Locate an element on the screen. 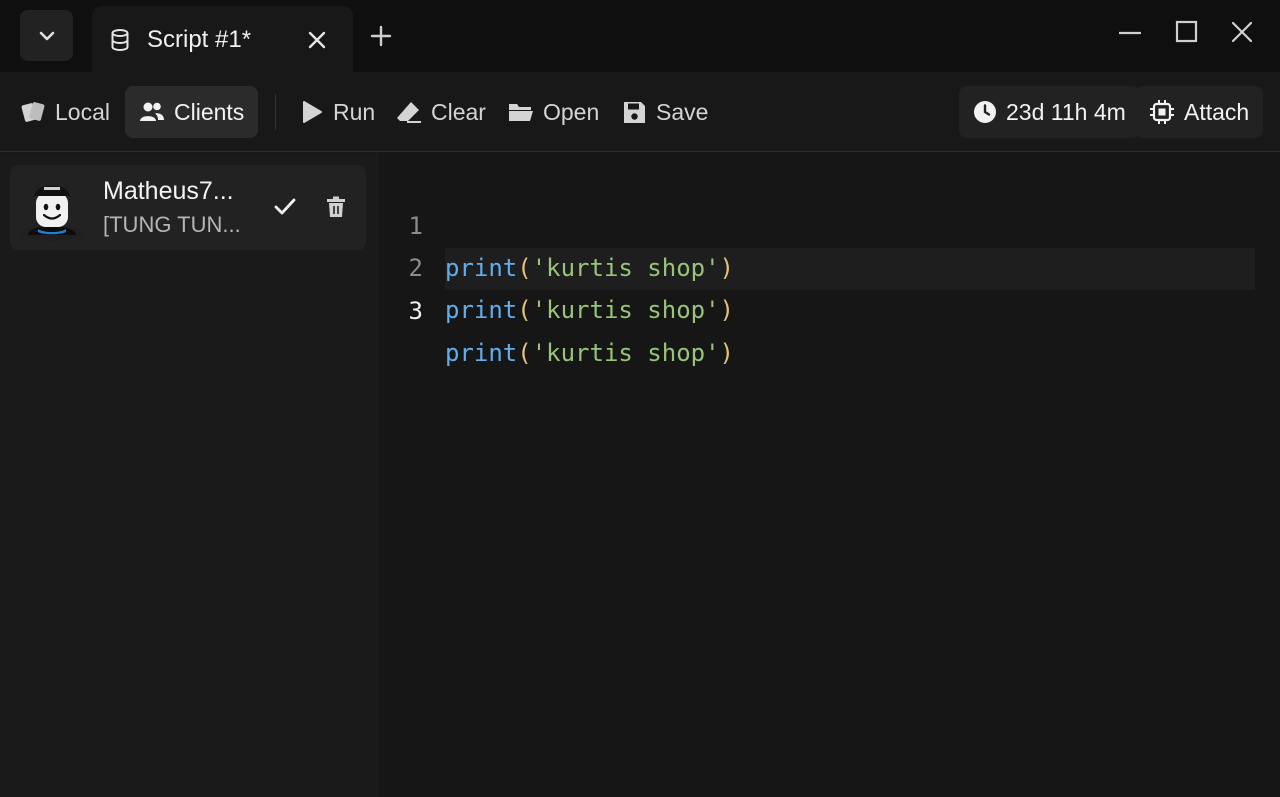  play-icon is located at coordinates (312, 112).